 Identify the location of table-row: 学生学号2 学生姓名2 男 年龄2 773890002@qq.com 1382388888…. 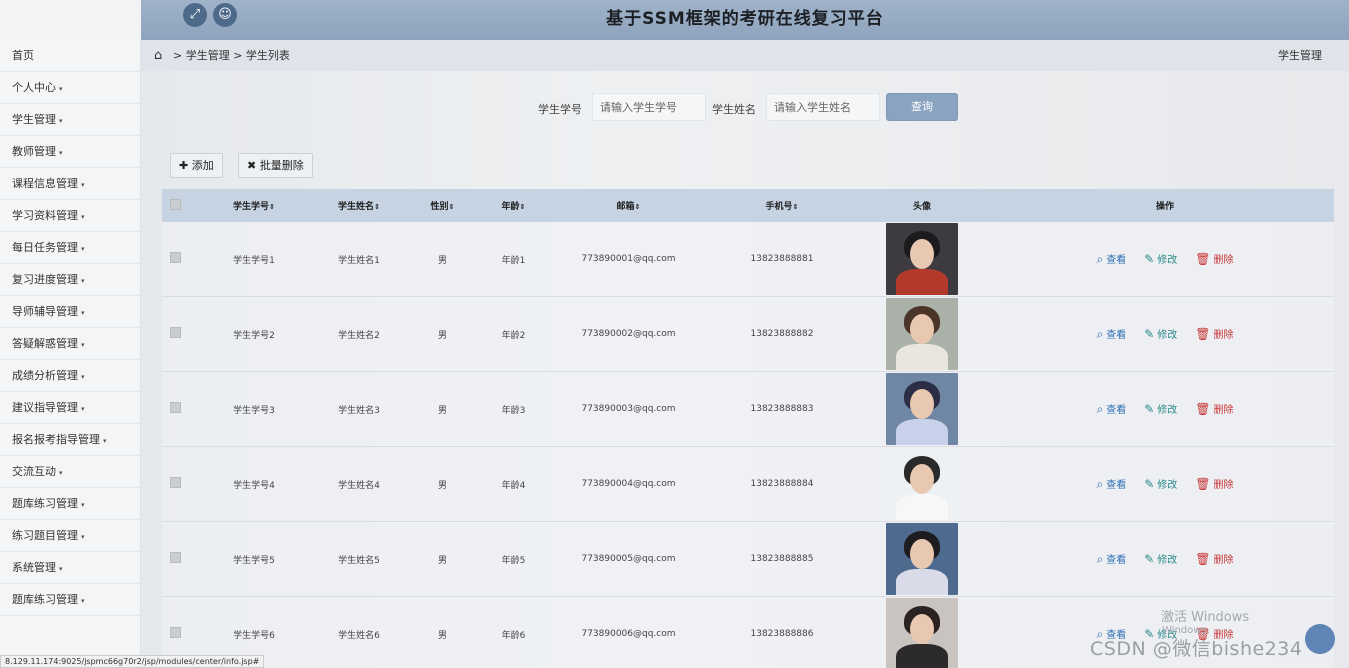
(748, 334).